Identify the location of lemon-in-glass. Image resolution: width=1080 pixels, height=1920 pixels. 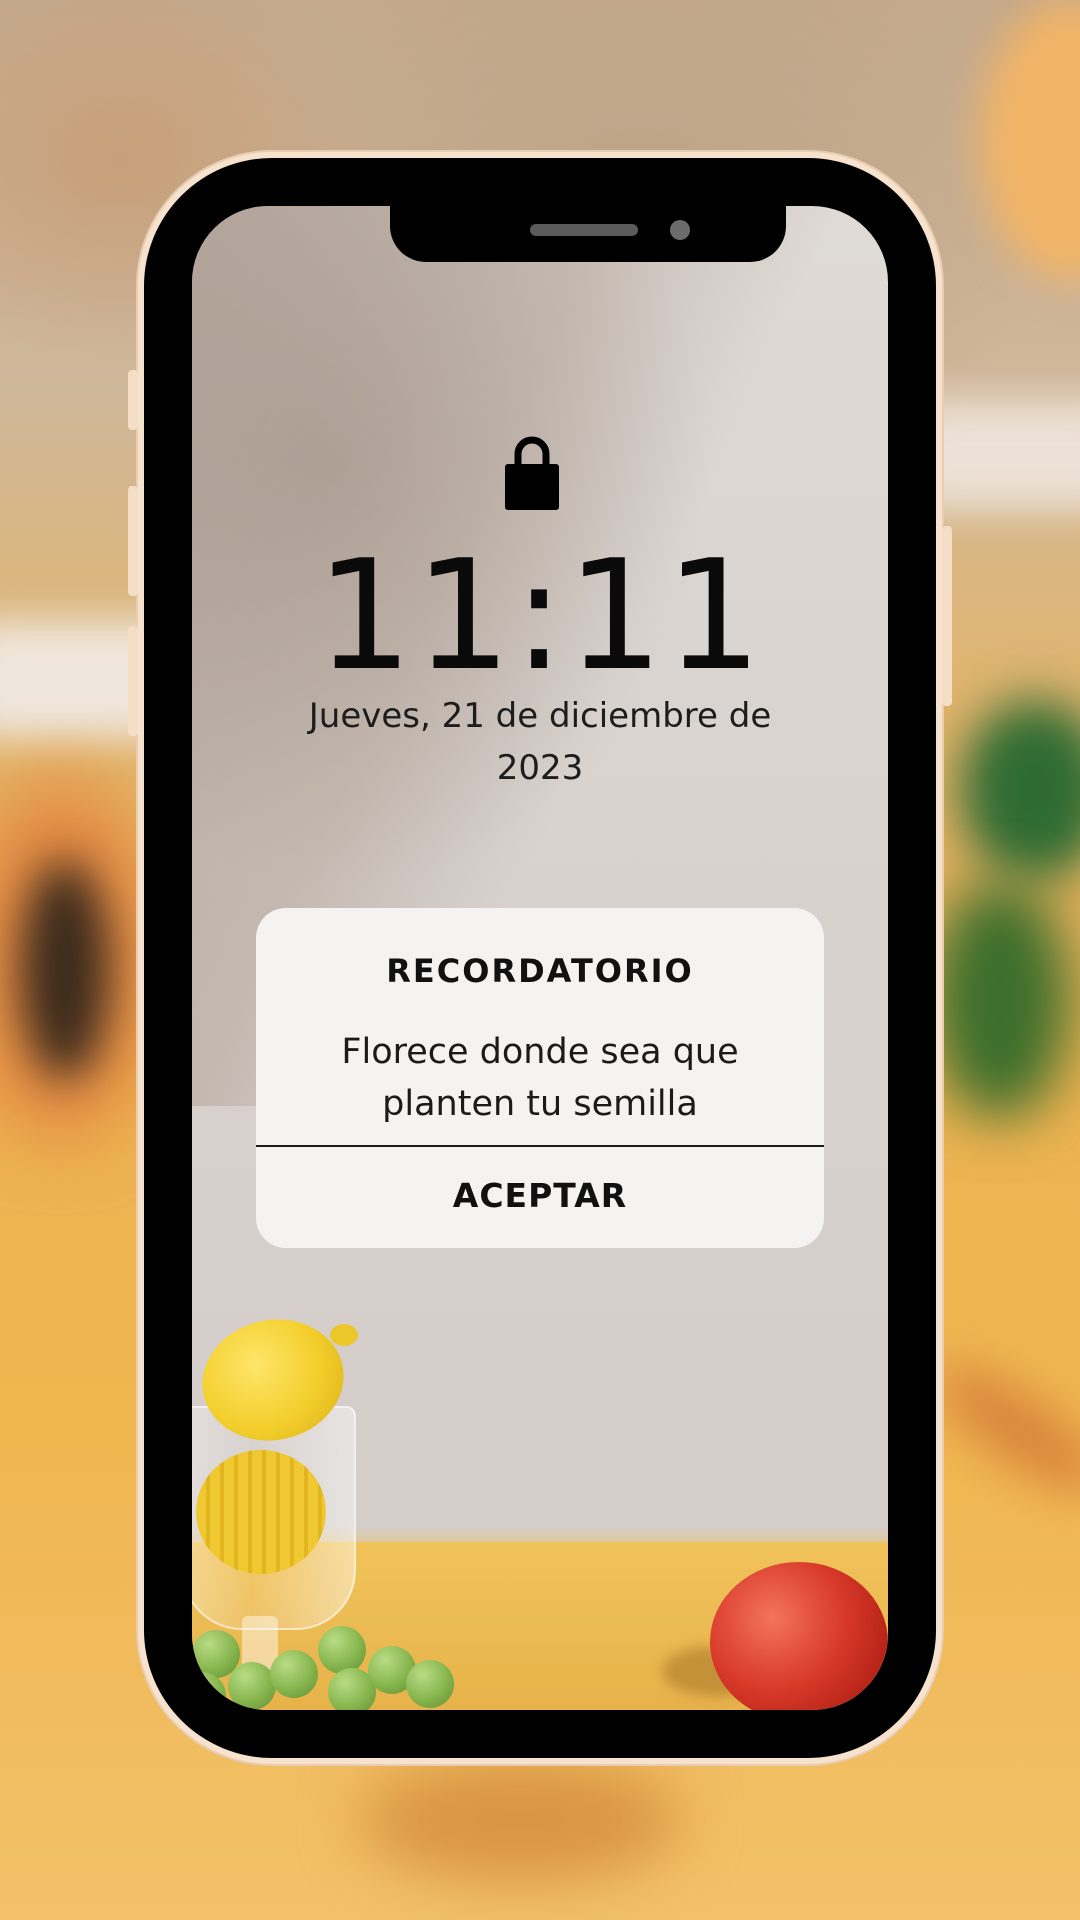
(261, 1512).